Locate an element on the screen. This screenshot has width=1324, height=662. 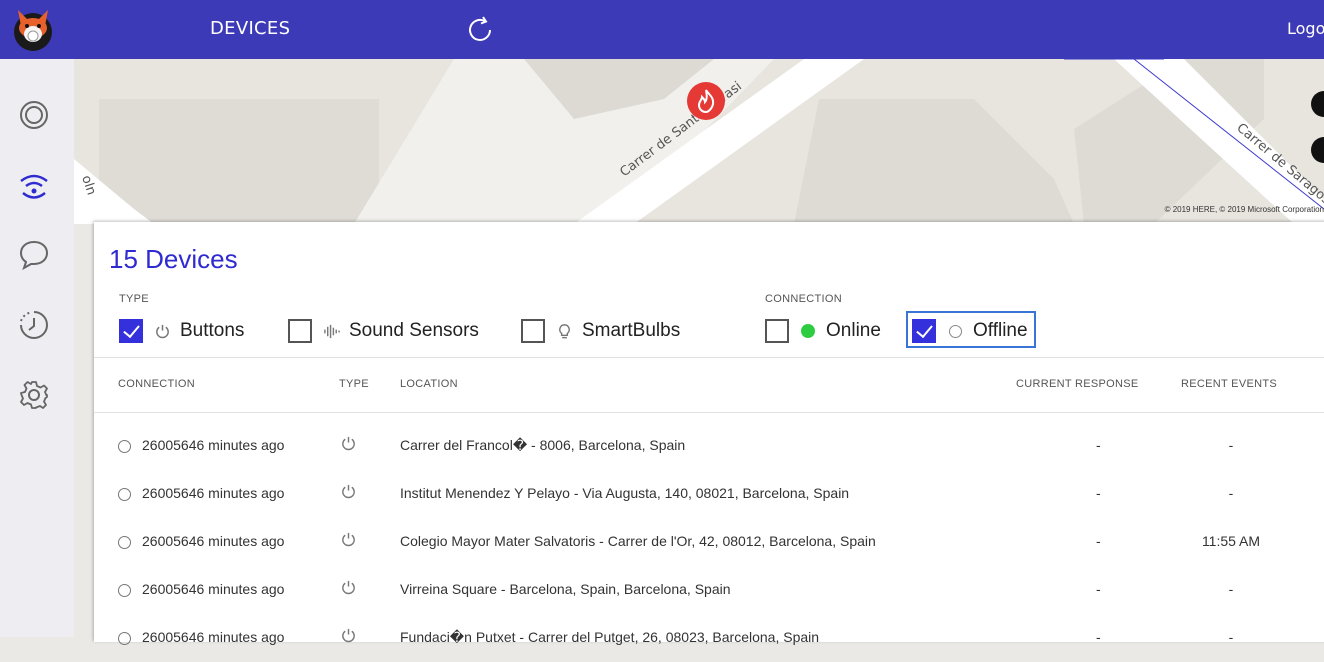
history-clock-icon is located at coordinates (34, 325).